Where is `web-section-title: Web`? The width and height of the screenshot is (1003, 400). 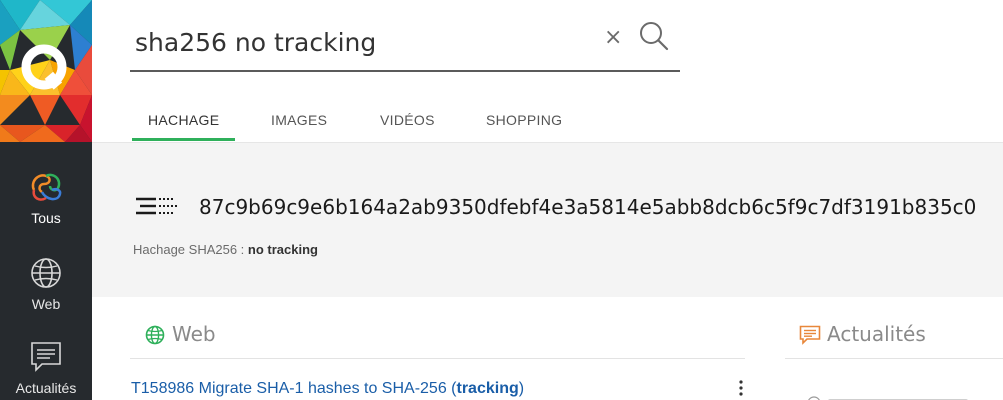
web-section-title: Web is located at coordinates (194, 334).